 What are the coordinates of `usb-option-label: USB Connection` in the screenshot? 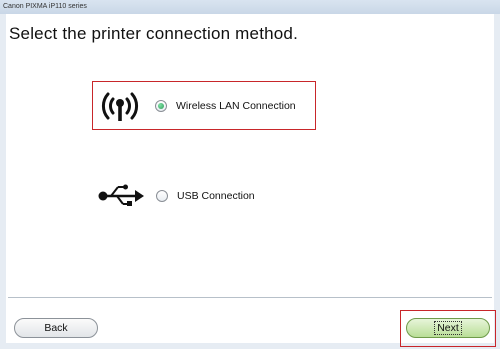 It's located at (216, 196).